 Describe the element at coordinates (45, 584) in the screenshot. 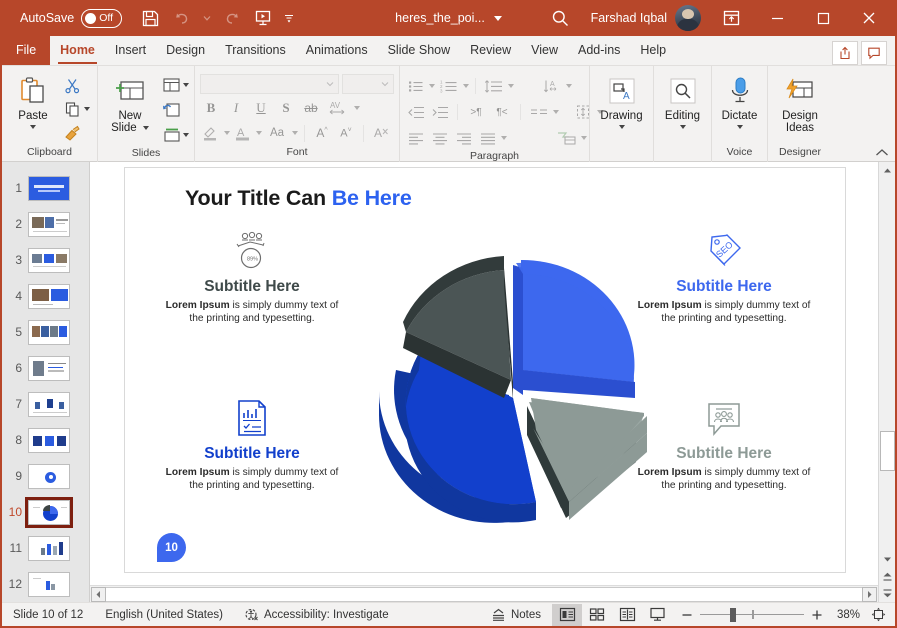

I see `thumbnail-item-12: 12` at that location.